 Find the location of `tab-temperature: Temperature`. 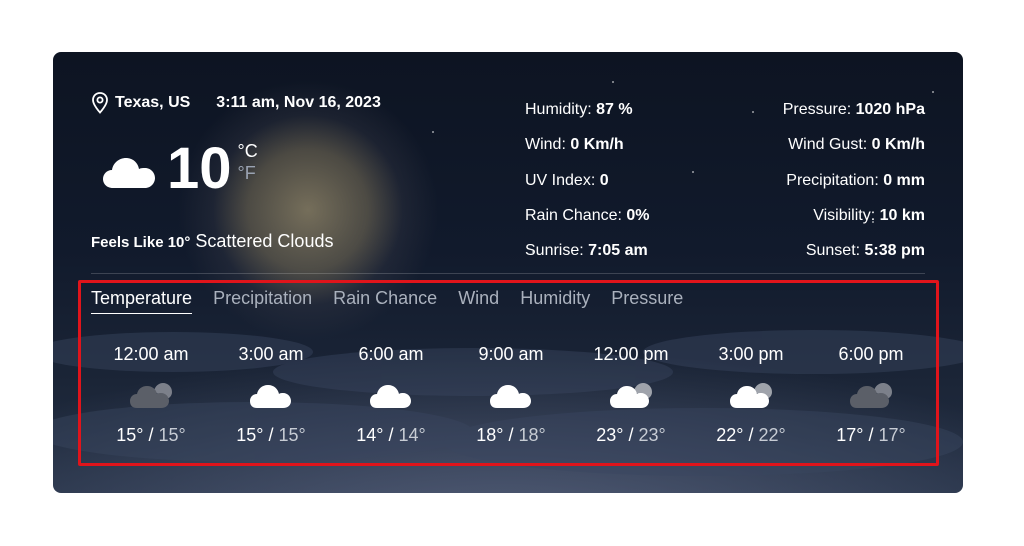

tab-temperature: Temperature is located at coordinates (142, 301).